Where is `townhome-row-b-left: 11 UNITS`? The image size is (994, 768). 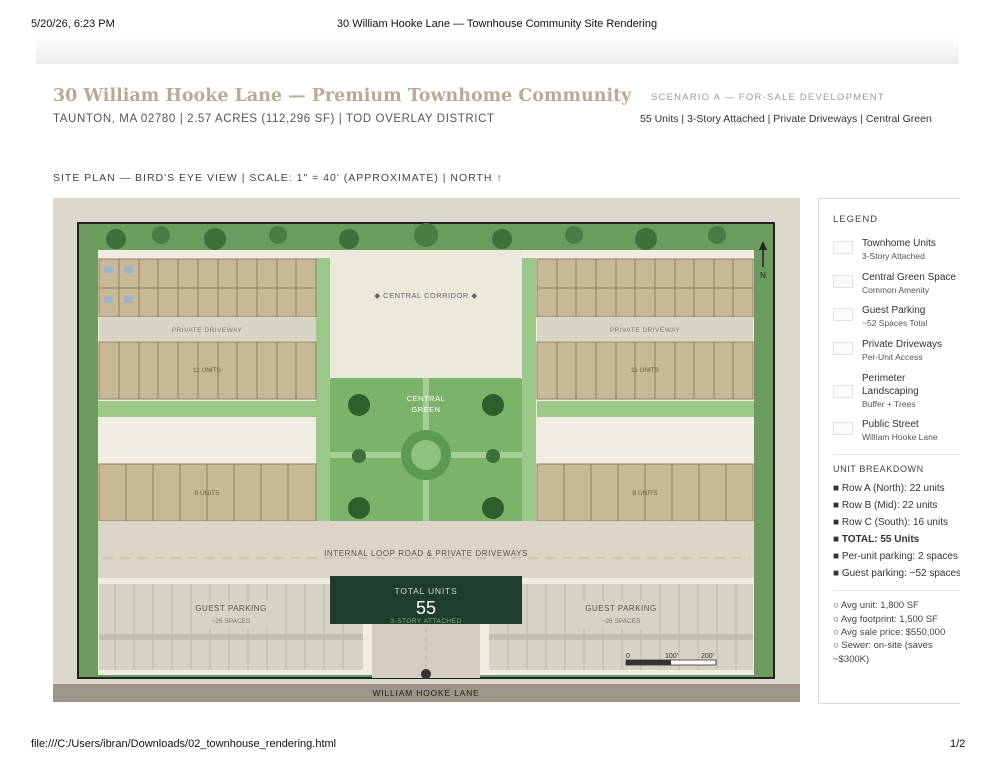
townhome-row-b-left: 11 UNITS is located at coordinates (207, 370).